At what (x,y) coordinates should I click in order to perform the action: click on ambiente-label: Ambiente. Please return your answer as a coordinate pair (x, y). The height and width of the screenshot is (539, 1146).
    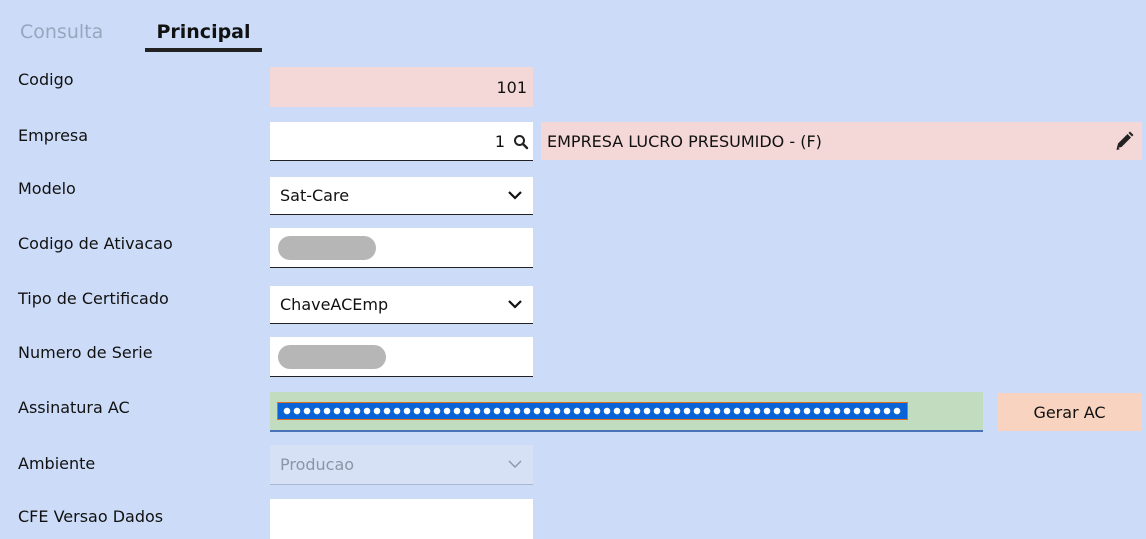
    Looking at the image, I should click on (57, 463).